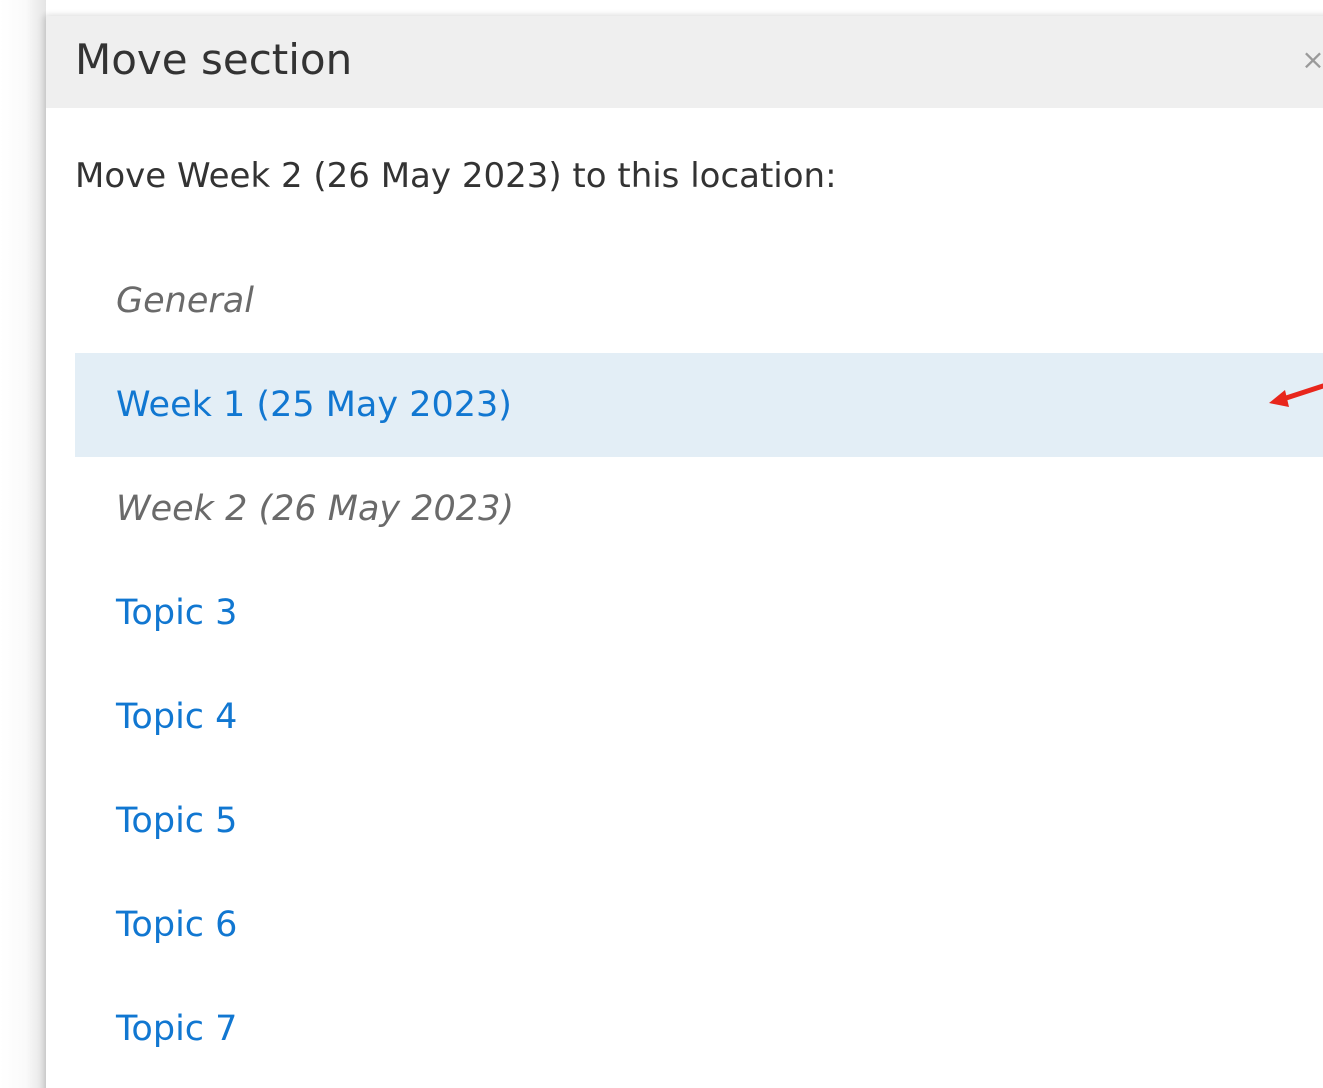 The image size is (1323, 1088). I want to click on list-item: Topic 3, so click(699, 613).